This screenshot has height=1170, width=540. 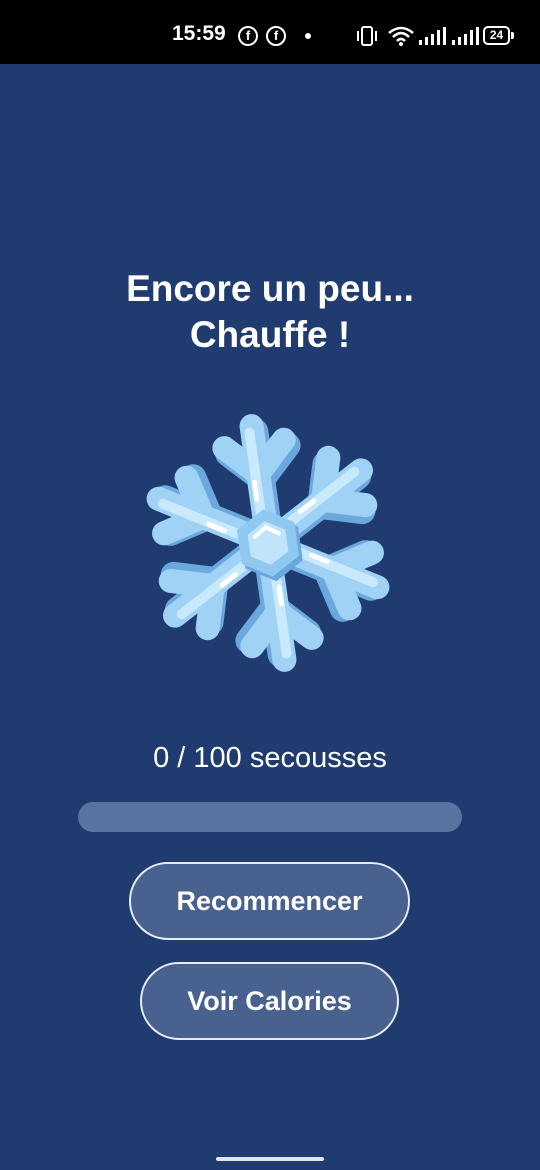 What do you see at coordinates (268, 543) in the screenshot?
I see `snowflake-icon` at bounding box center [268, 543].